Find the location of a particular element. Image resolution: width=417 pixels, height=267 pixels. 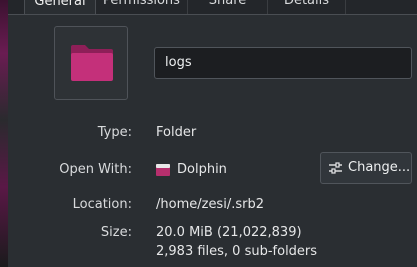

open-with-app-name: Dolphin is located at coordinates (202, 169).